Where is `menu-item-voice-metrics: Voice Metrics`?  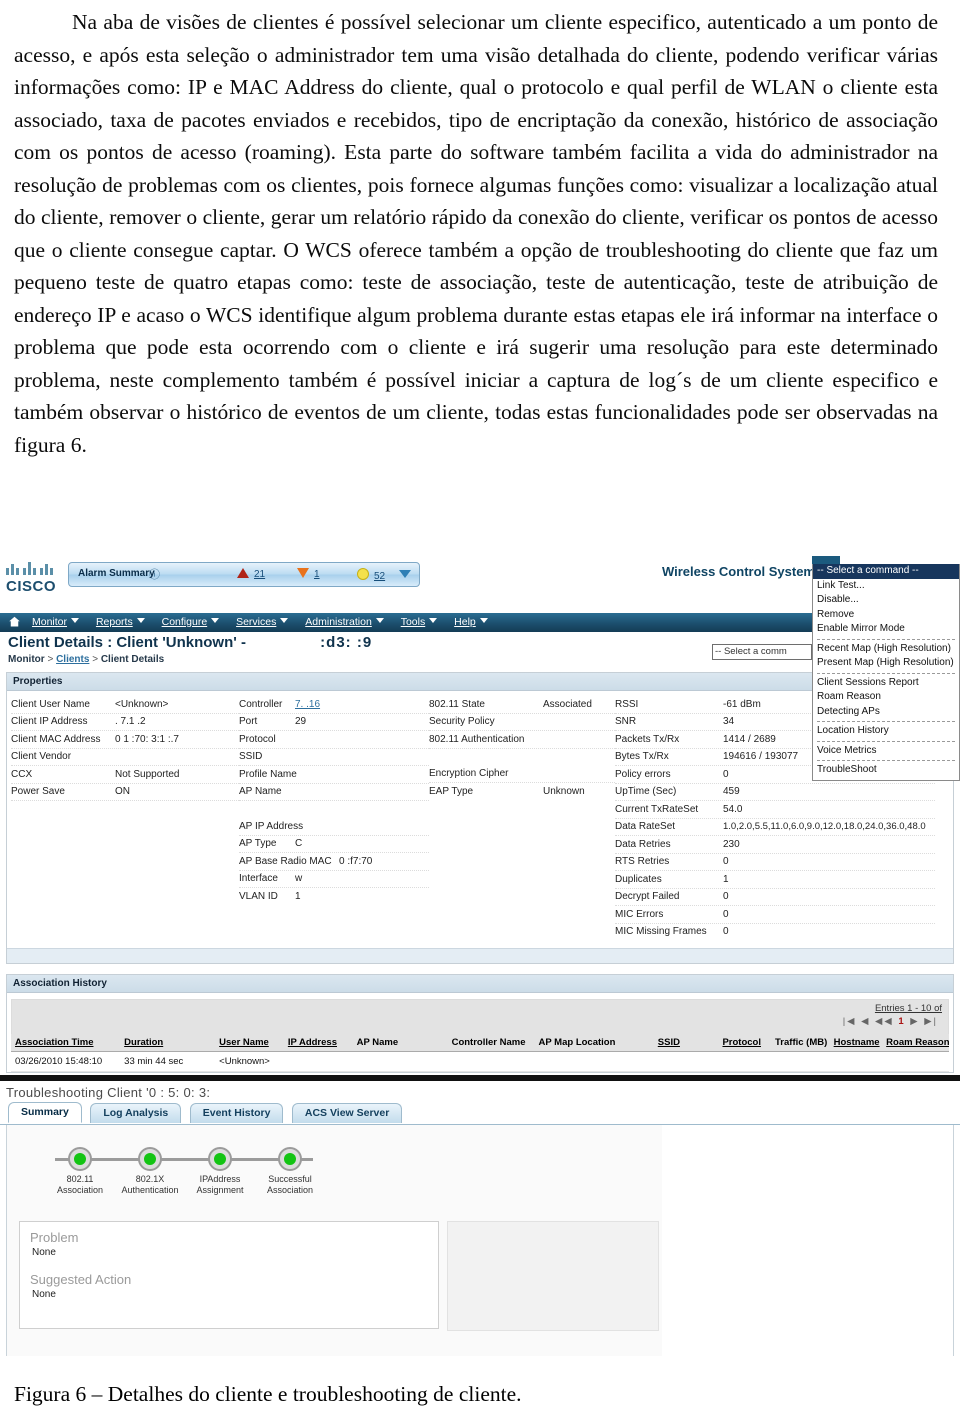
menu-item-voice-metrics: Voice Metrics is located at coordinates (886, 751).